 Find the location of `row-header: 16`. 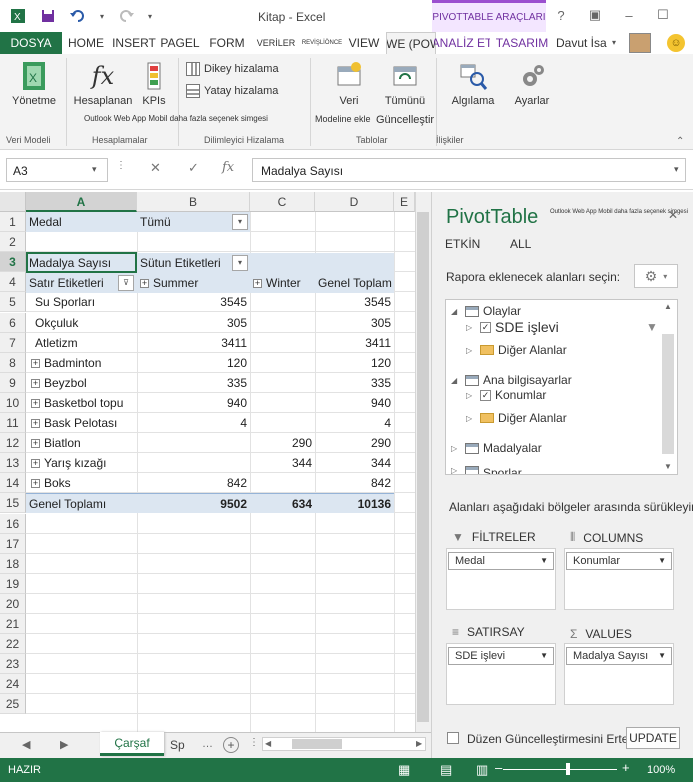

row-header: 16 is located at coordinates (13, 524).